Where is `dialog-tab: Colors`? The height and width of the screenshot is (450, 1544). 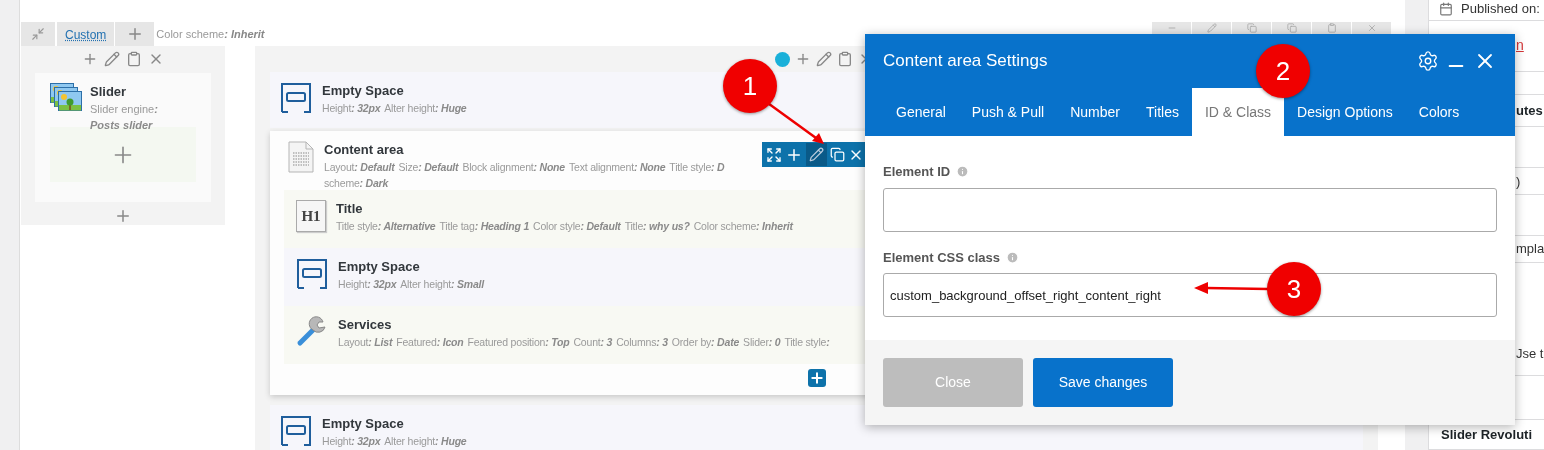
dialog-tab: Colors is located at coordinates (1439, 112).